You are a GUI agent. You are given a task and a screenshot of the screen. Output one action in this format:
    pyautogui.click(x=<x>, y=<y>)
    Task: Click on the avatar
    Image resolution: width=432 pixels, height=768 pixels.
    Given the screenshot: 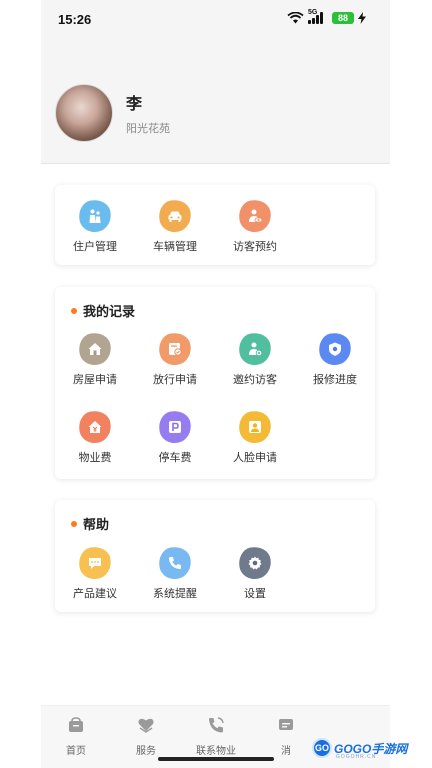 What is the action you would take?
    pyautogui.click(x=84, y=113)
    